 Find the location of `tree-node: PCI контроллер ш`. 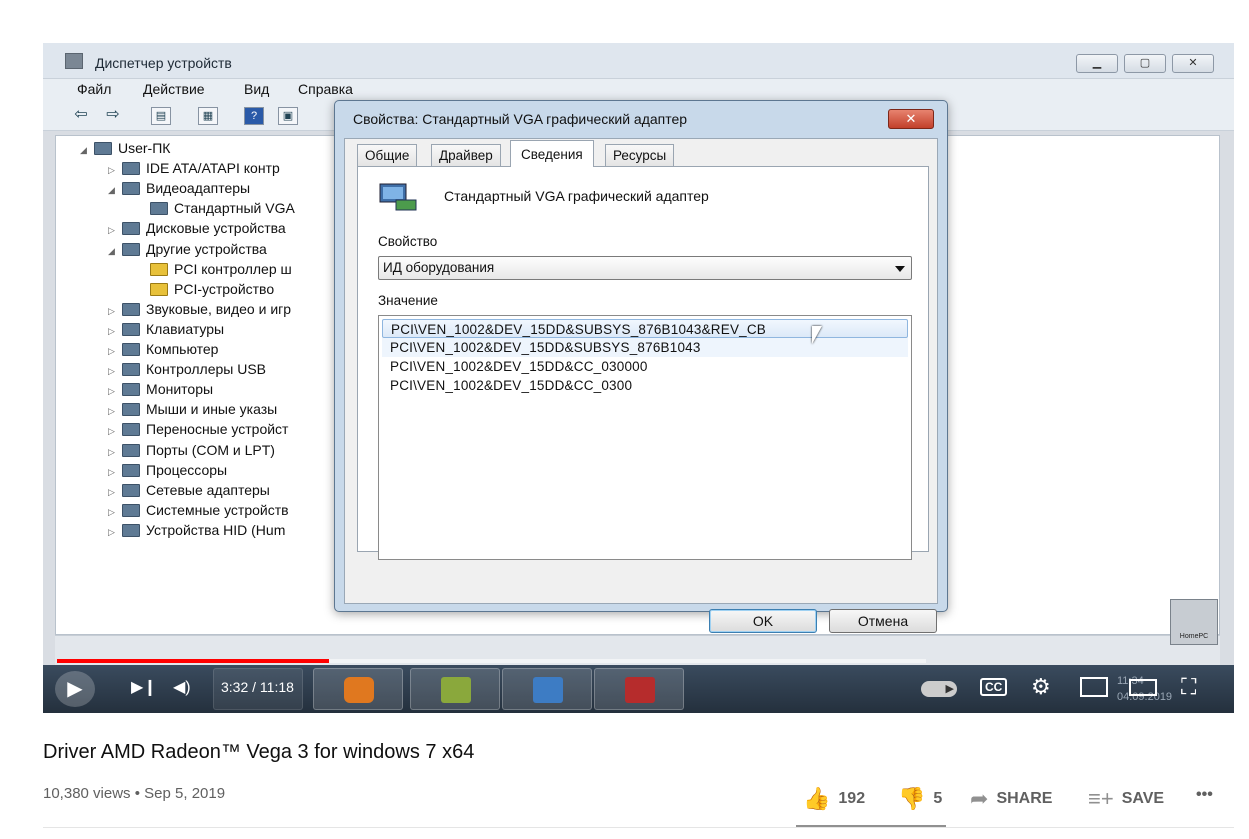

tree-node: PCI контроллер ш is located at coordinates (214, 269).